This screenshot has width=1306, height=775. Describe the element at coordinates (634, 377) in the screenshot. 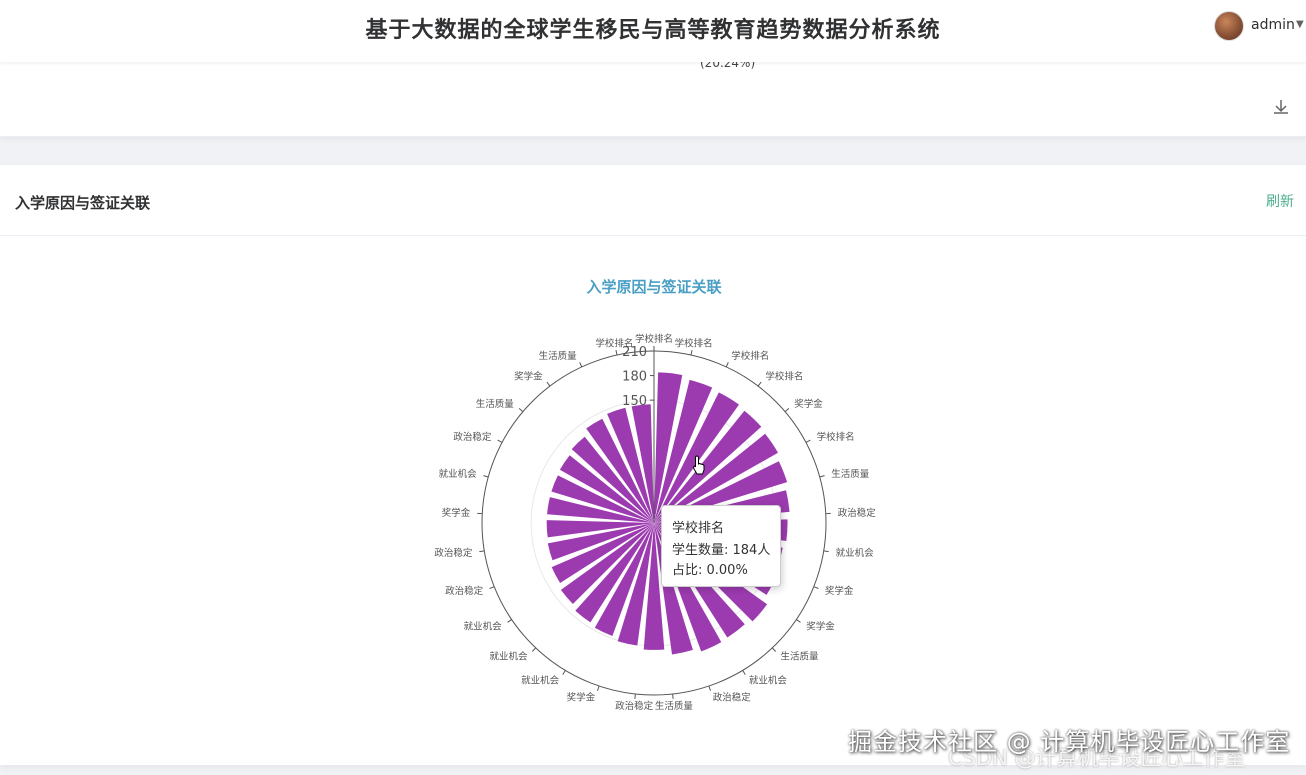

I see `radius-tick-label: 180` at that location.